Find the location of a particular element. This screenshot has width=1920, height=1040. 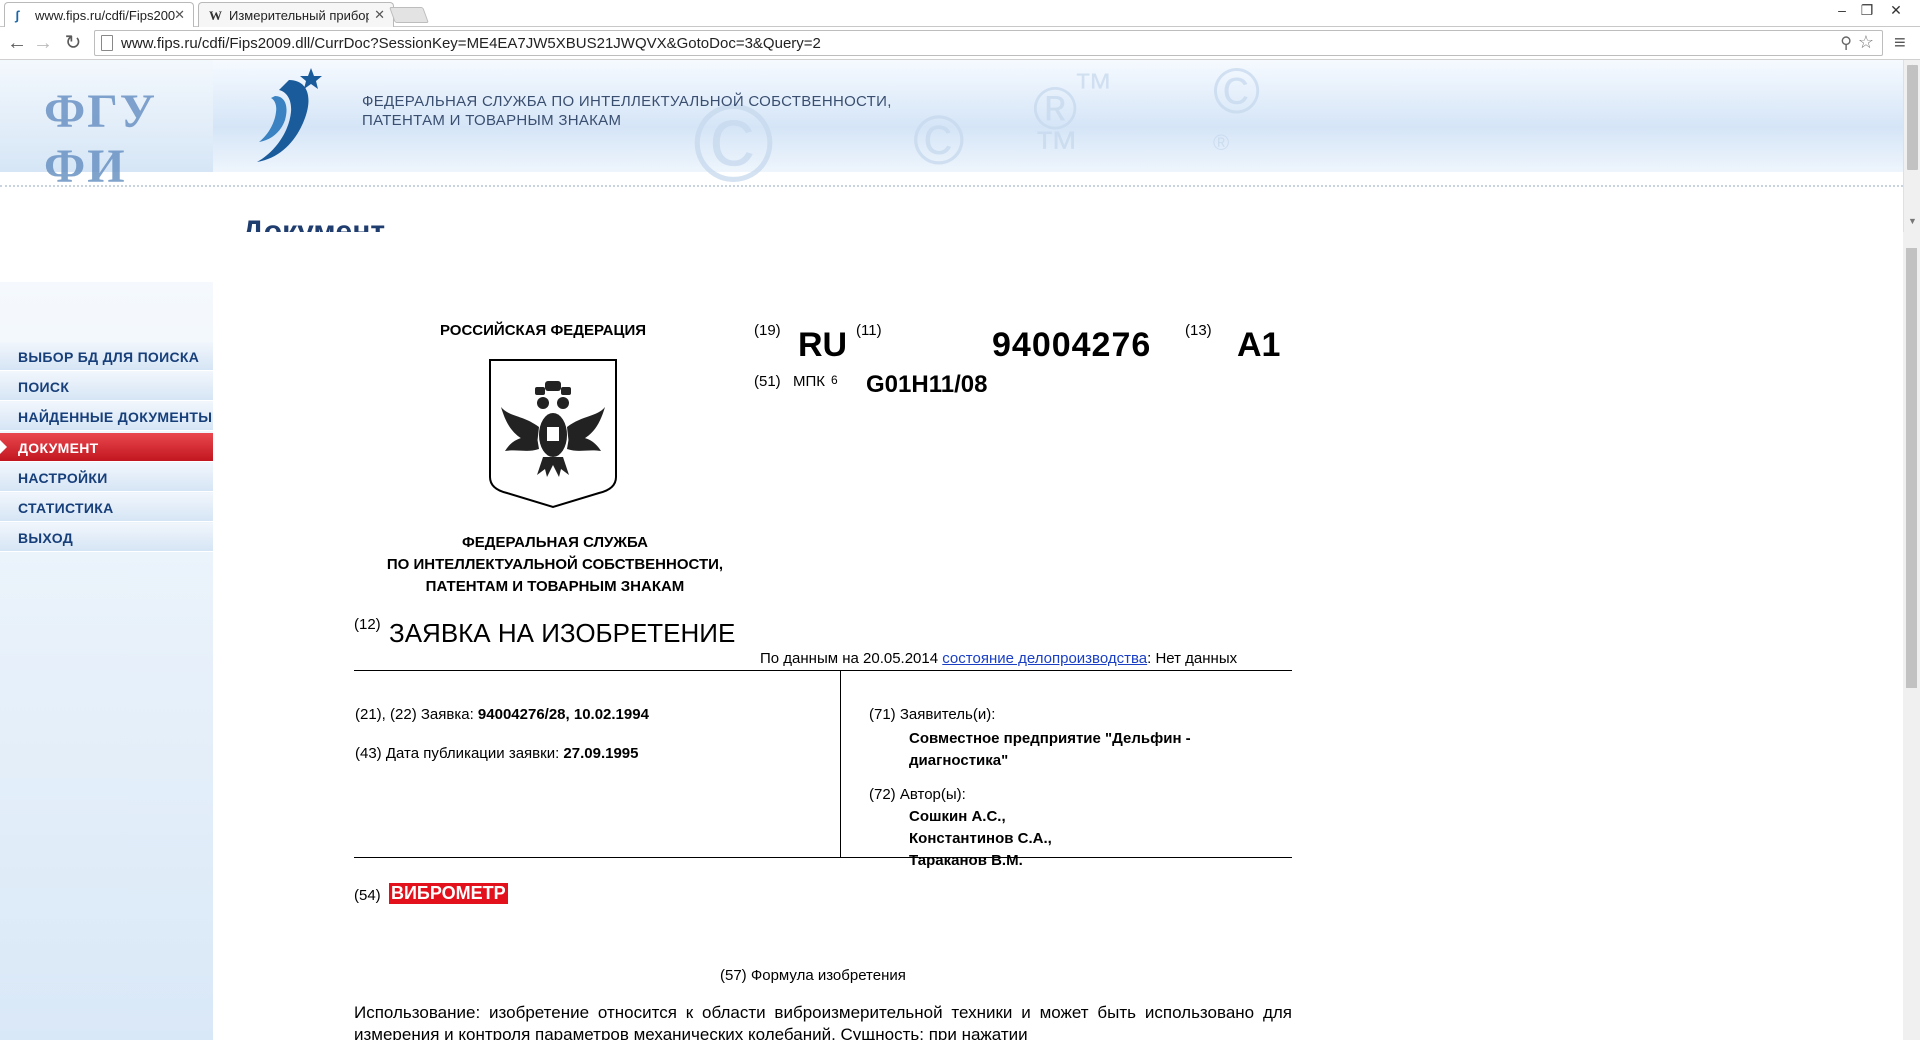

publication-date: (43) Дата публикации заявки: 27.09.1995 is located at coordinates (497, 753).